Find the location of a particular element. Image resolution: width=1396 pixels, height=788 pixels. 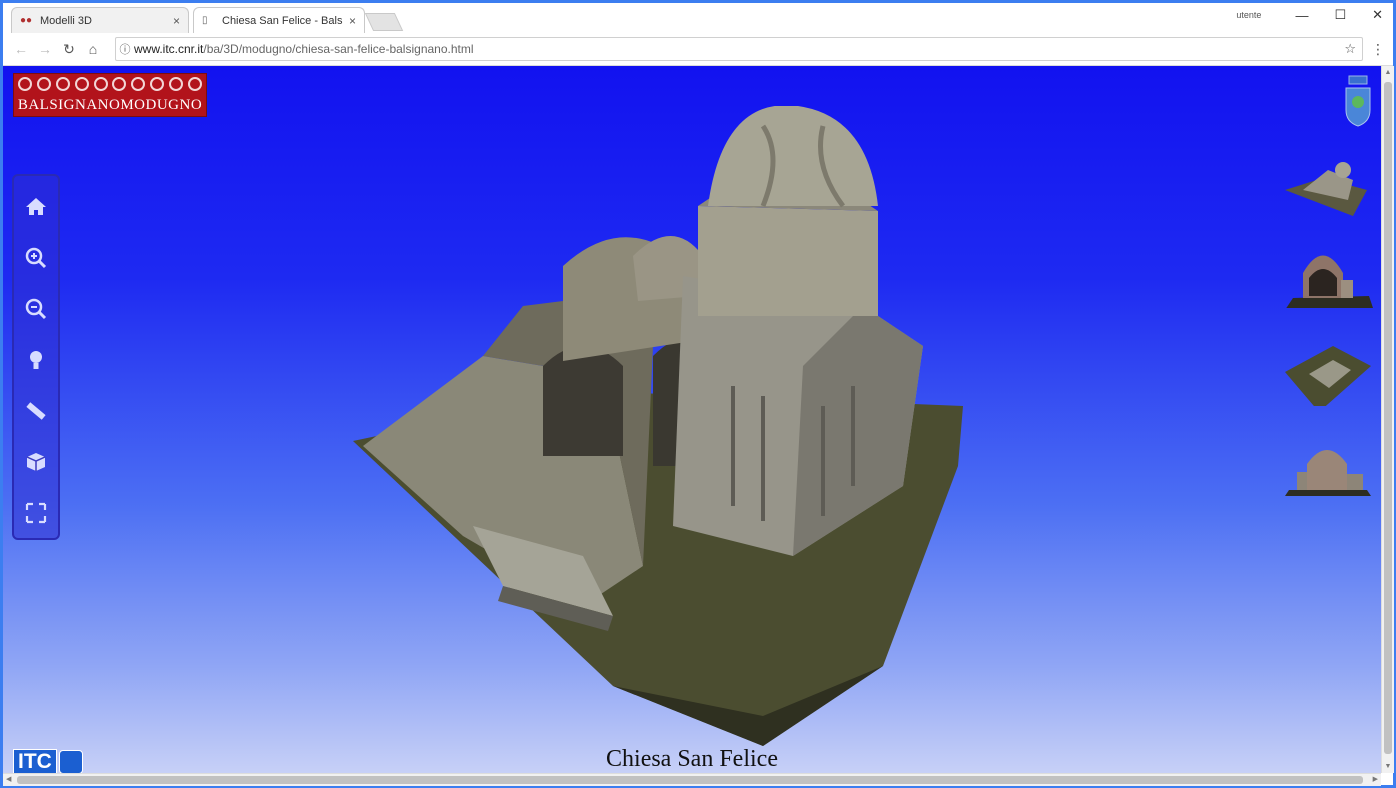

scroll-left-icon: ◀ is located at coordinates (8, 779).